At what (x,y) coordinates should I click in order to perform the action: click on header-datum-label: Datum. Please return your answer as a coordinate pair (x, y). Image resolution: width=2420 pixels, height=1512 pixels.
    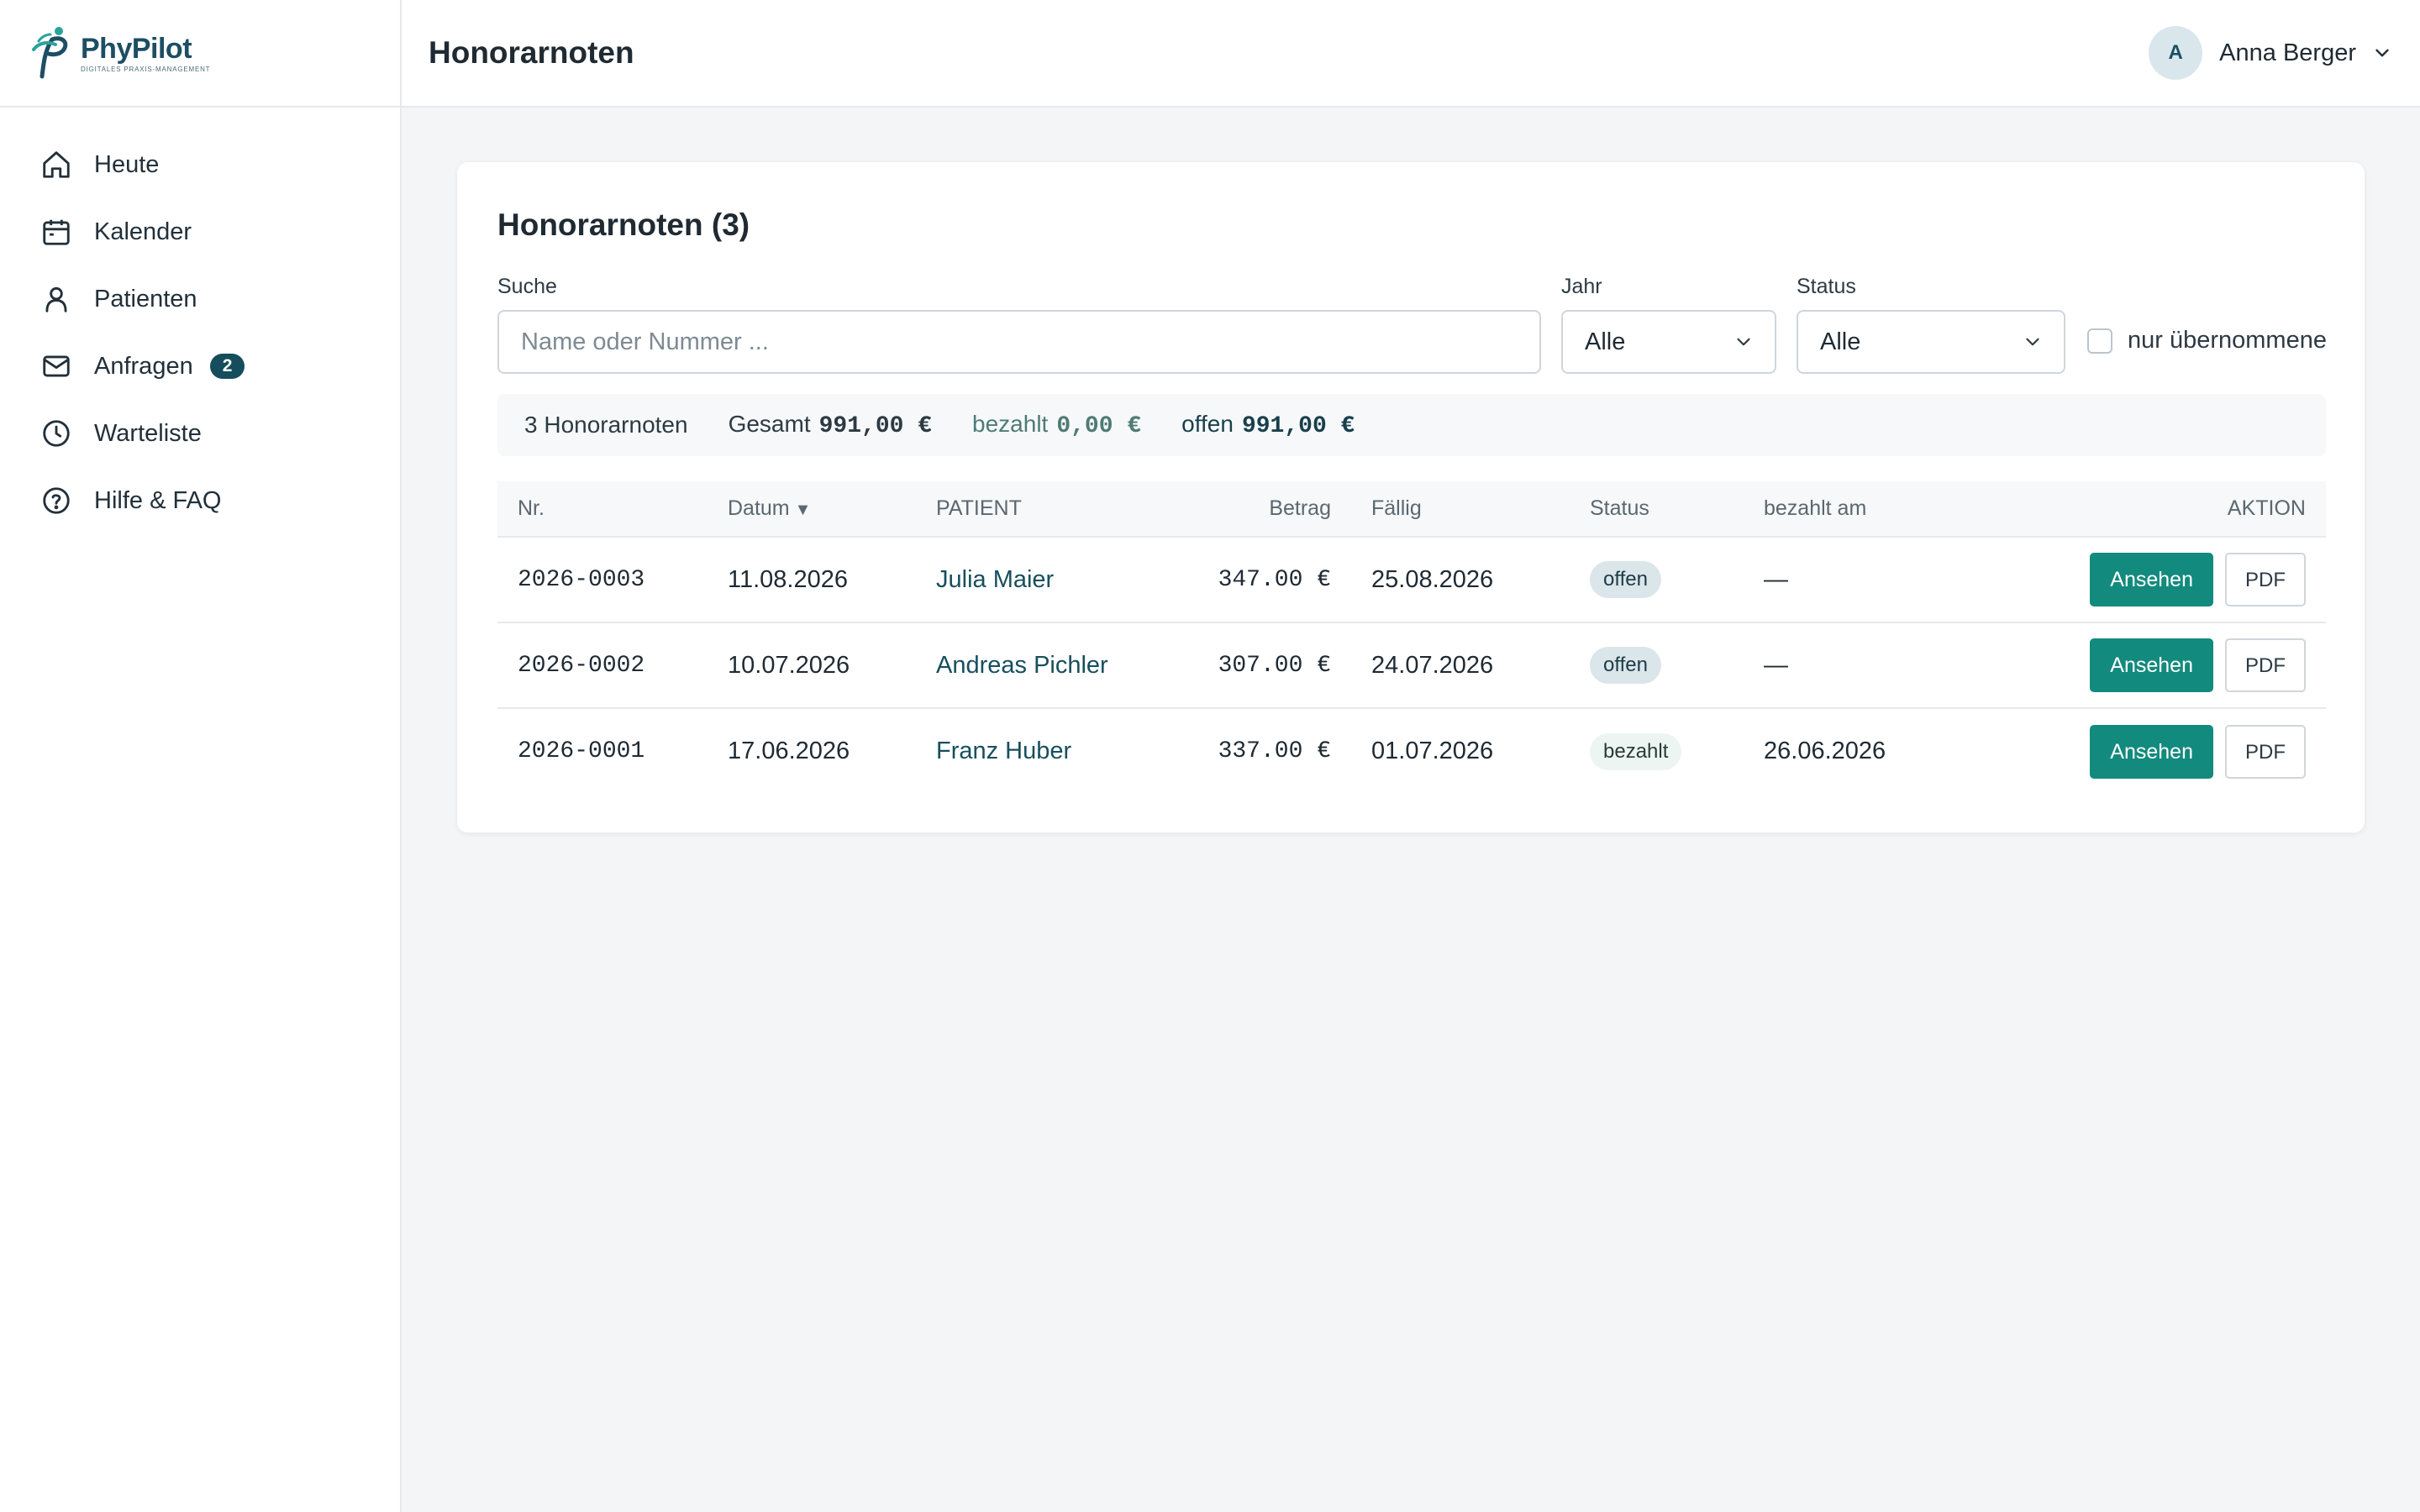
    Looking at the image, I should click on (759, 508).